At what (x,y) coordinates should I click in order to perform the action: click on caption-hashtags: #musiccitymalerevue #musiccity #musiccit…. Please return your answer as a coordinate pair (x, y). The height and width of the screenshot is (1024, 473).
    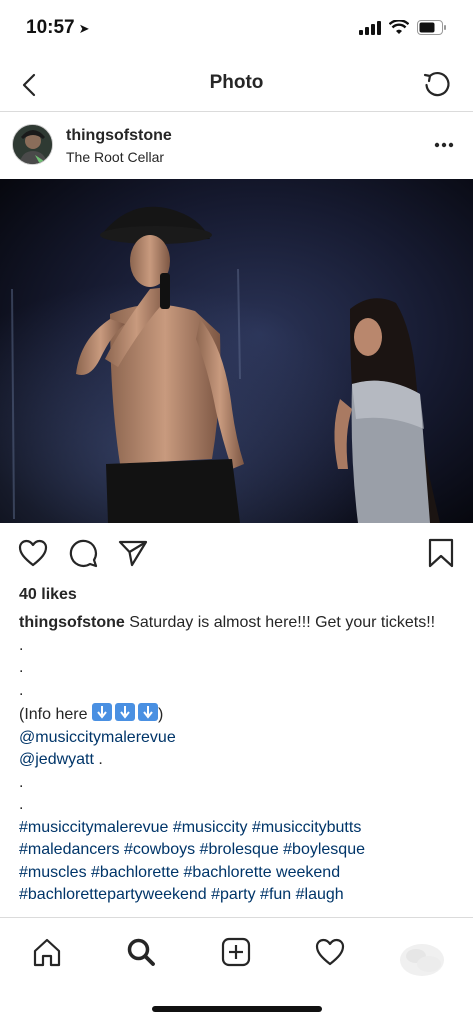
    Looking at the image, I should click on (239, 828).